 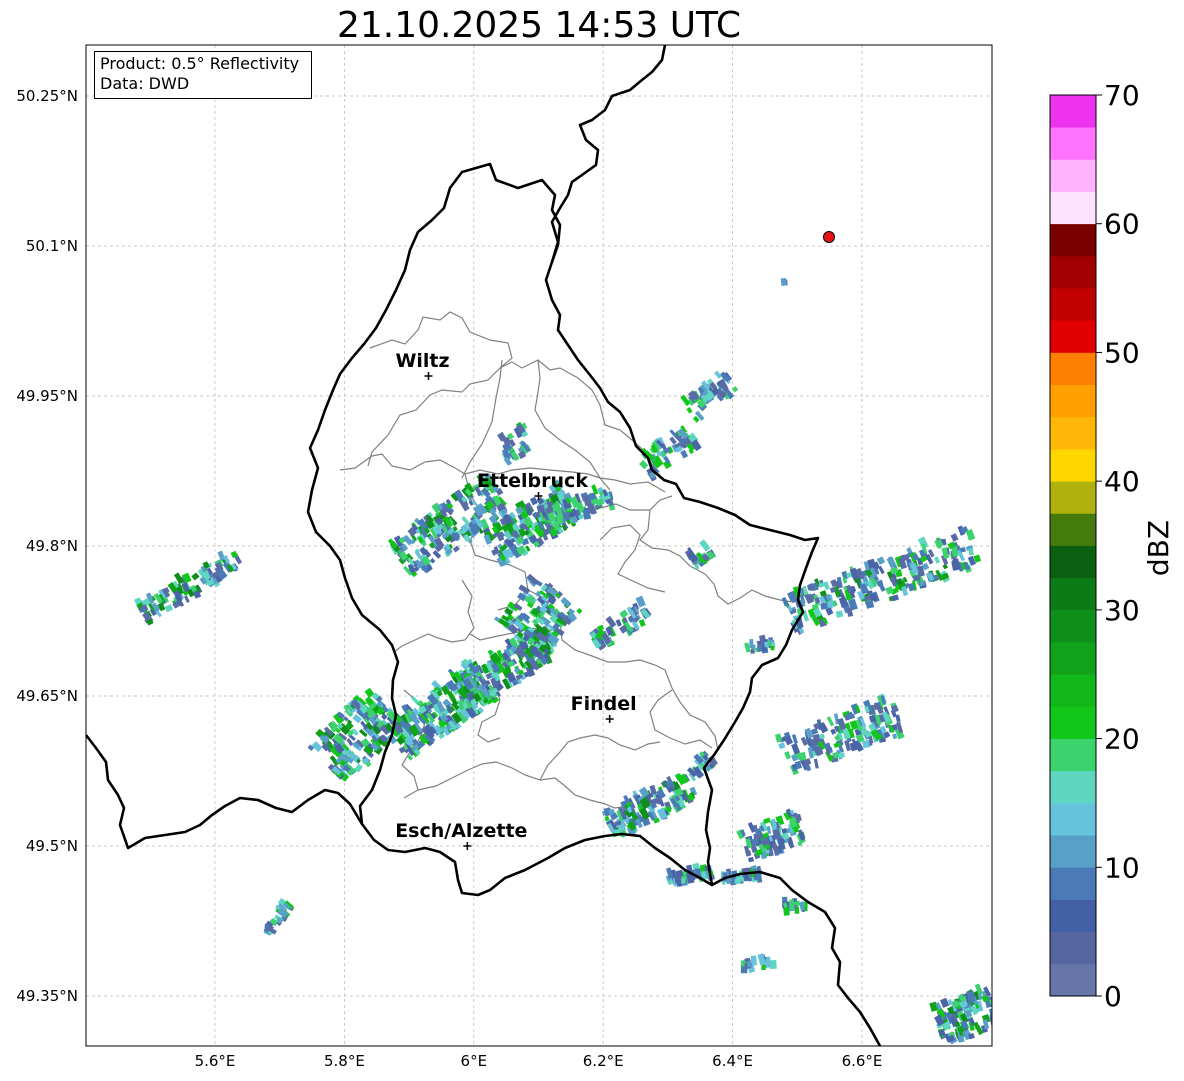 I want to click on radar-site-marker, so click(x=829, y=237).